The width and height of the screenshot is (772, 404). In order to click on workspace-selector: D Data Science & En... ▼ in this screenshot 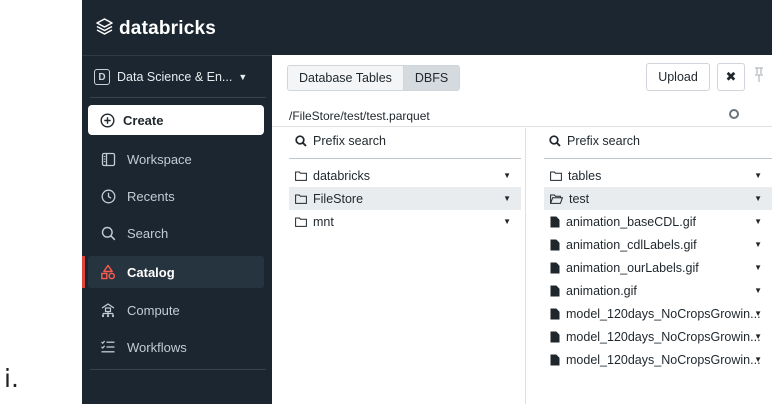, I will do `click(178, 77)`.